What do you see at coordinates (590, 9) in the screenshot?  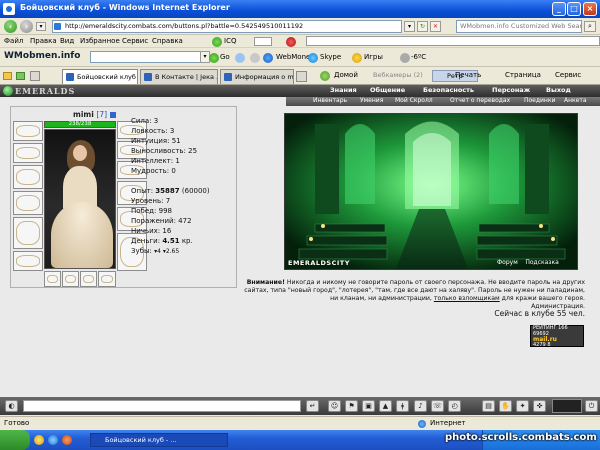 I see `close-button: ×` at bounding box center [590, 9].